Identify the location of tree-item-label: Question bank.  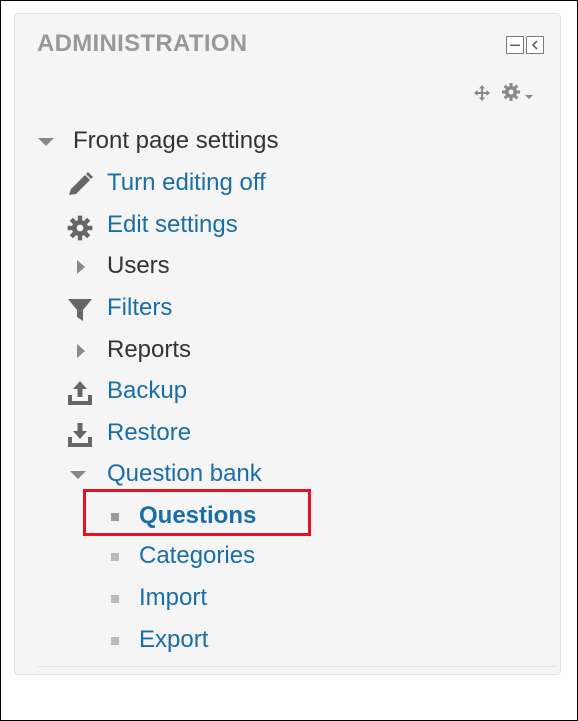
(184, 474).